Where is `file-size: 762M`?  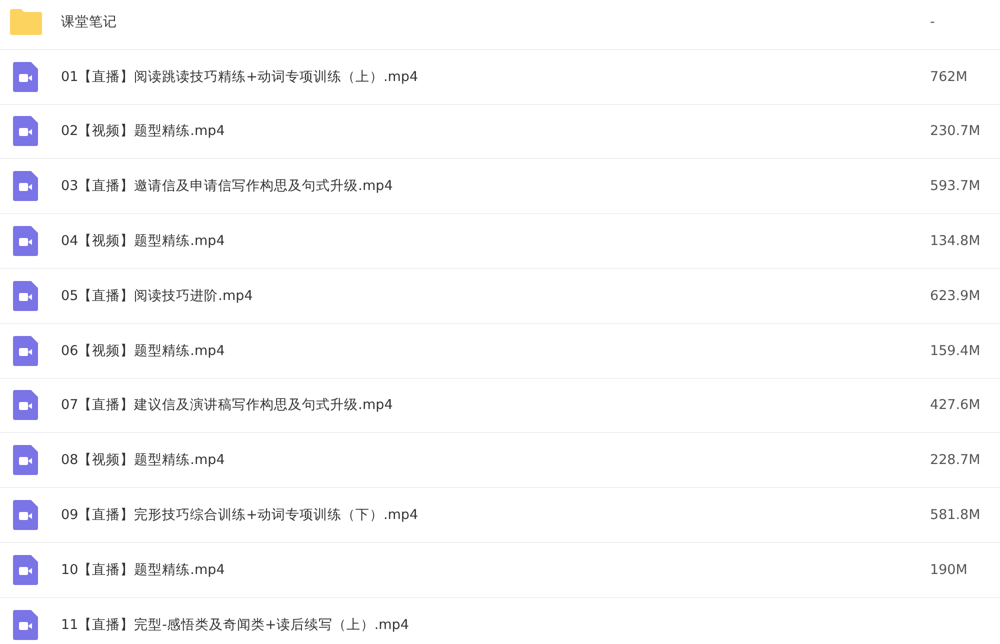 file-size: 762M is located at coordinates (949, 76).